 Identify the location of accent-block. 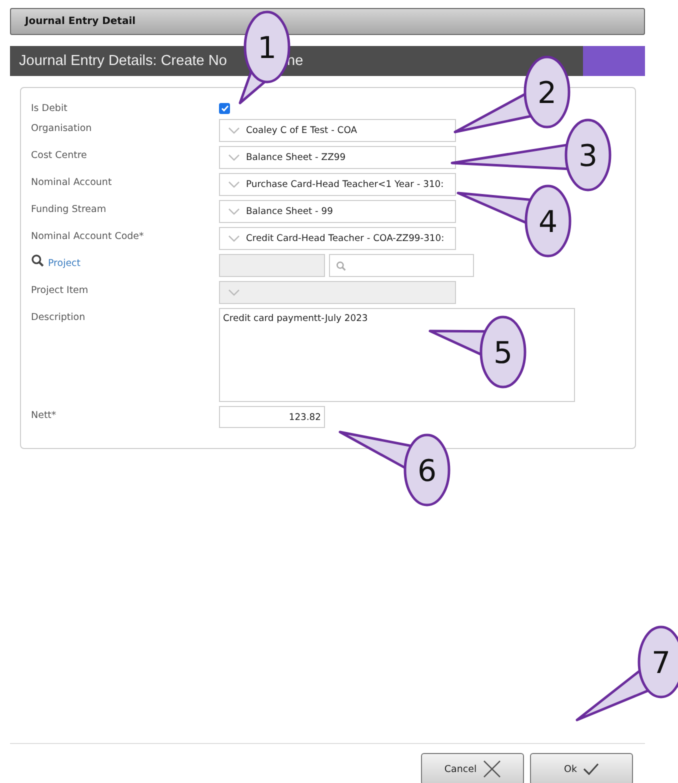
(614, 61).